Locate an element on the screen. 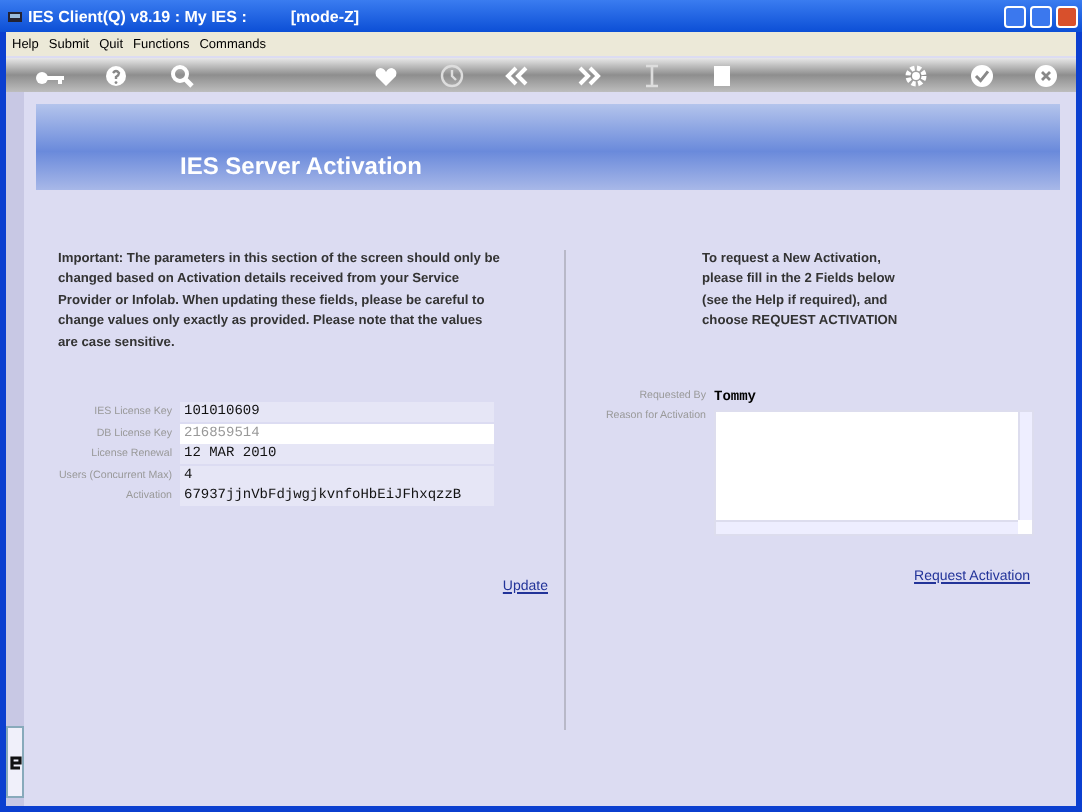  help-icon is located at coordinates (116, 75).